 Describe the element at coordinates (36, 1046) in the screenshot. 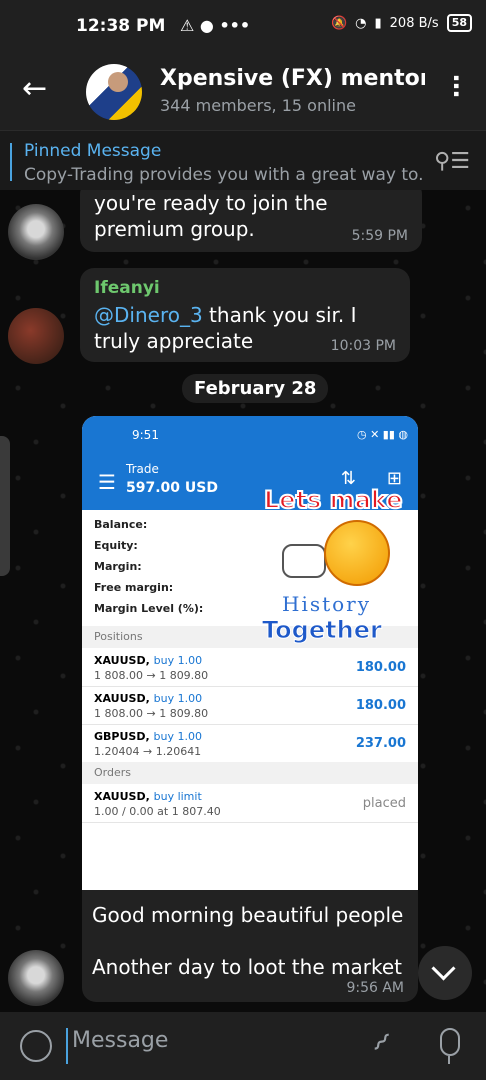

I see `emoji-icon` at that location.